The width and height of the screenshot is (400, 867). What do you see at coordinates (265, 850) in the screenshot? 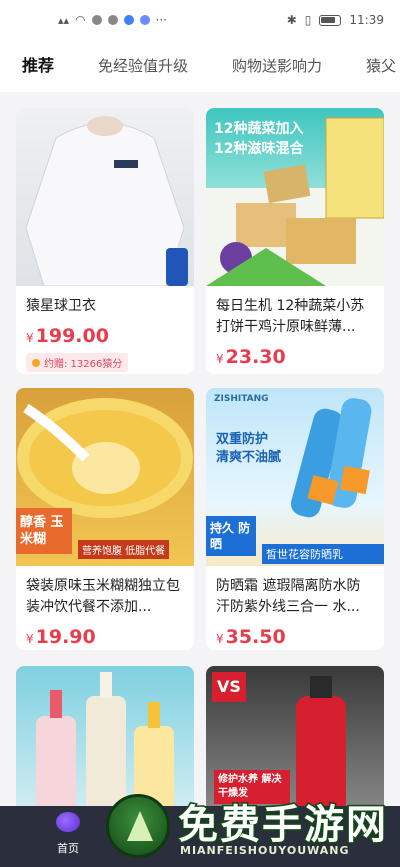
I see `watermark-subtitle: MIANFEISHOUYOUWANG` at bounding box center [265, 850].